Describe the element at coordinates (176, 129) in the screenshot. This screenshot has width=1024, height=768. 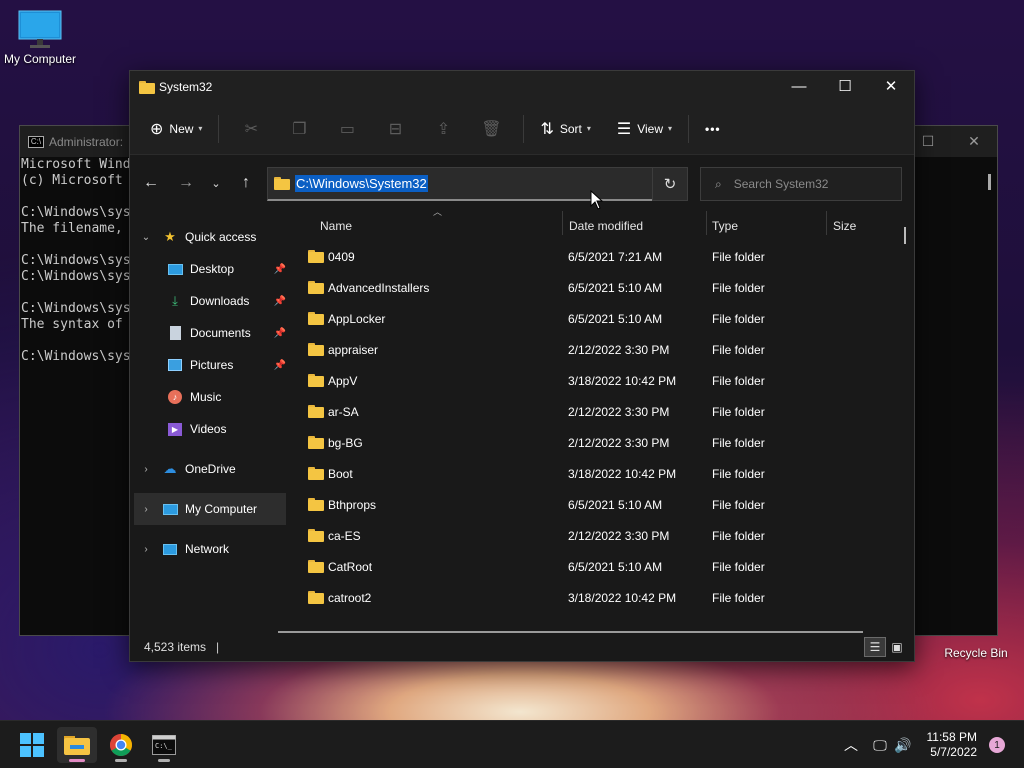
I see `new-button: ⊕ New ▾` at that location.